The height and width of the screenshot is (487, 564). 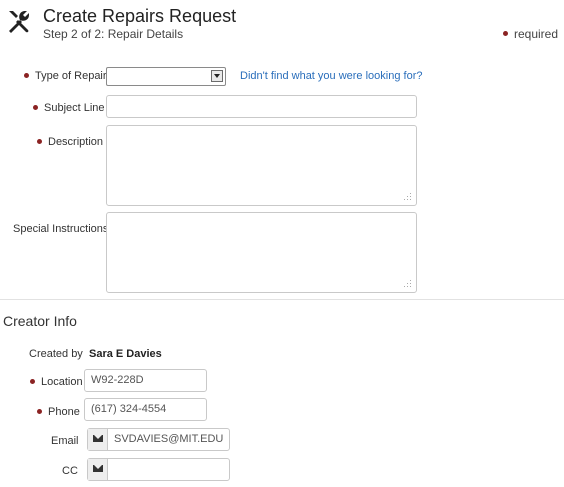 I want to click on created-by-value: Sara E Davies, so click(x=125, y=354).